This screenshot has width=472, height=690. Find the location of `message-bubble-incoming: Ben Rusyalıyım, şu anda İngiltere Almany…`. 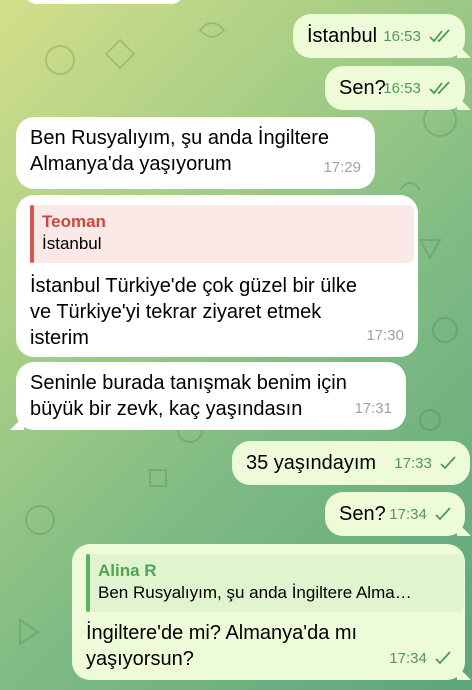

message-bubble-incoming: Ben Rusyalıyım, şu anda İngiltere Almany… is located at coordinates (195, 153).